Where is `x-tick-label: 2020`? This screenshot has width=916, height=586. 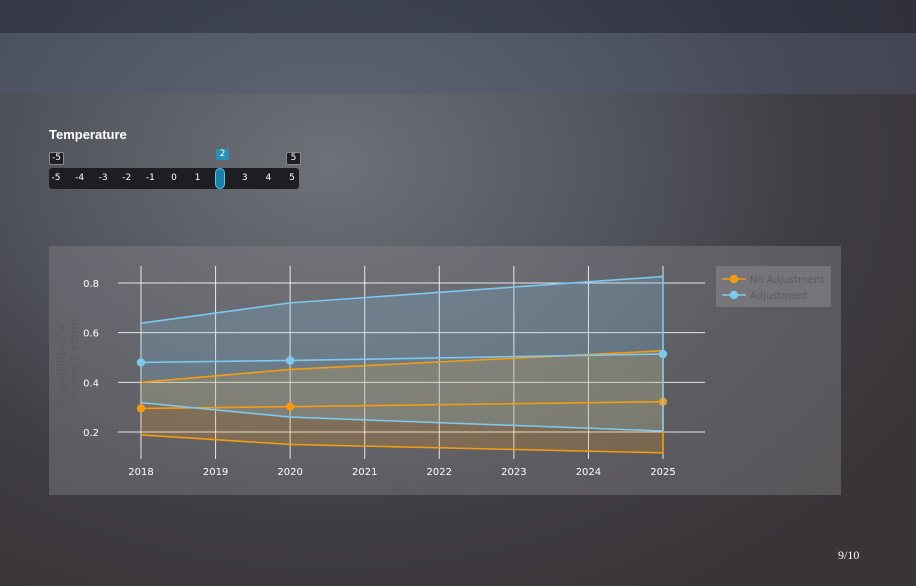 x-tick-label: 2020 is located at coordinates (289, 472).